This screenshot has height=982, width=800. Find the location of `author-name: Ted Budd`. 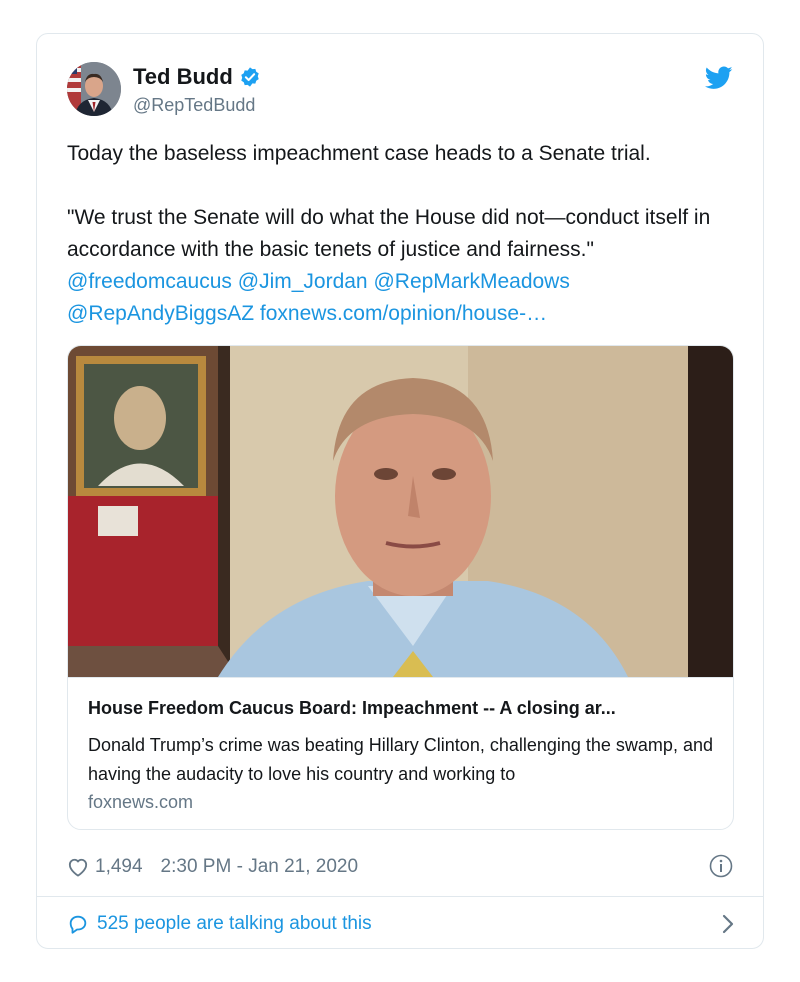

author-name: Ted Budd is located at coordinates (197, 77).